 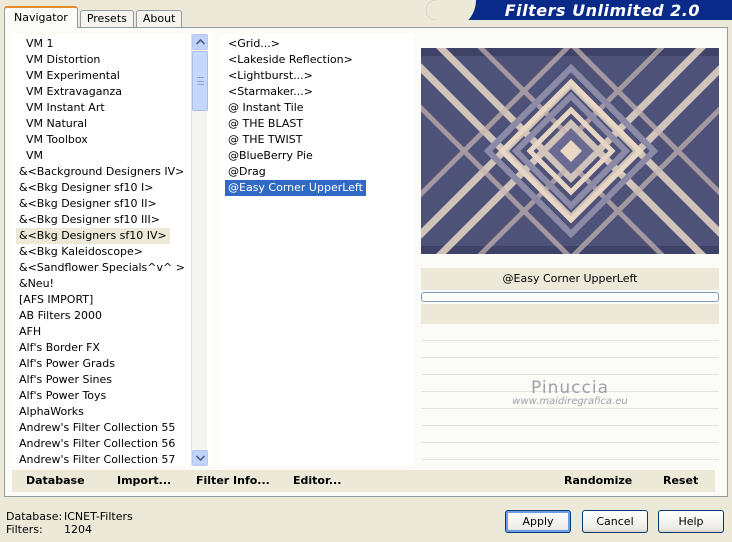 I want to click on category-item: Andrew's Filter Collection 56, so click(x=112, y=444).